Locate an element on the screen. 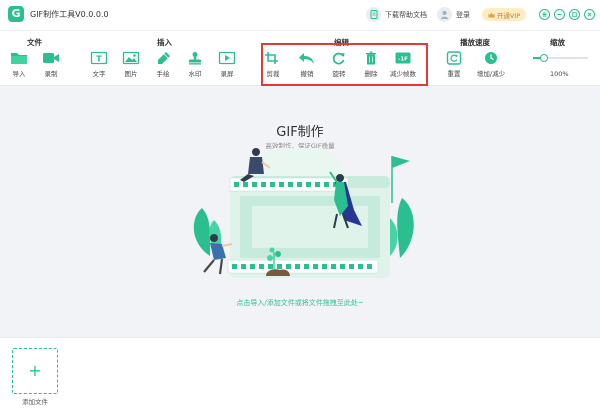  title-bar: G GIF制作工具V0.0.0.0 下载帮助文档 登录 开通VIP is located at coordinates (300, 15).